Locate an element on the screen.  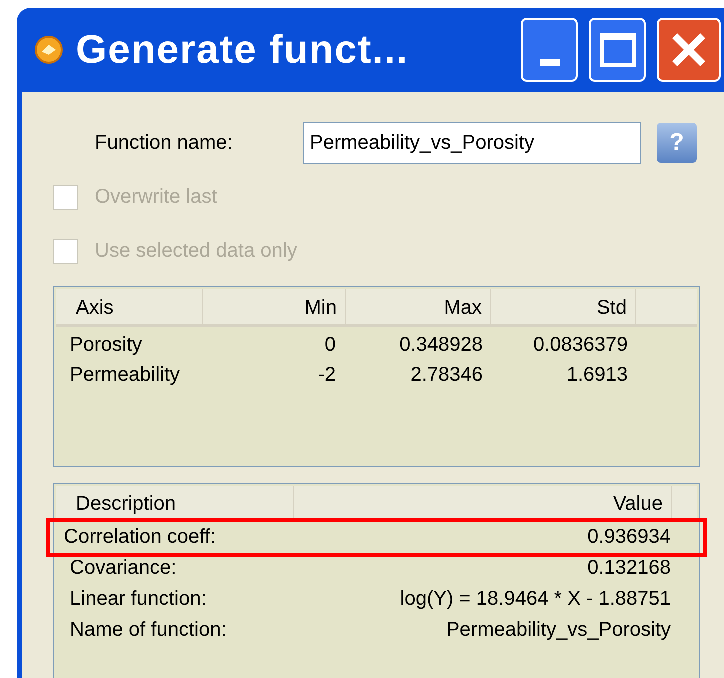
table-cell-text: 0 is located at coordinates (330, 345).